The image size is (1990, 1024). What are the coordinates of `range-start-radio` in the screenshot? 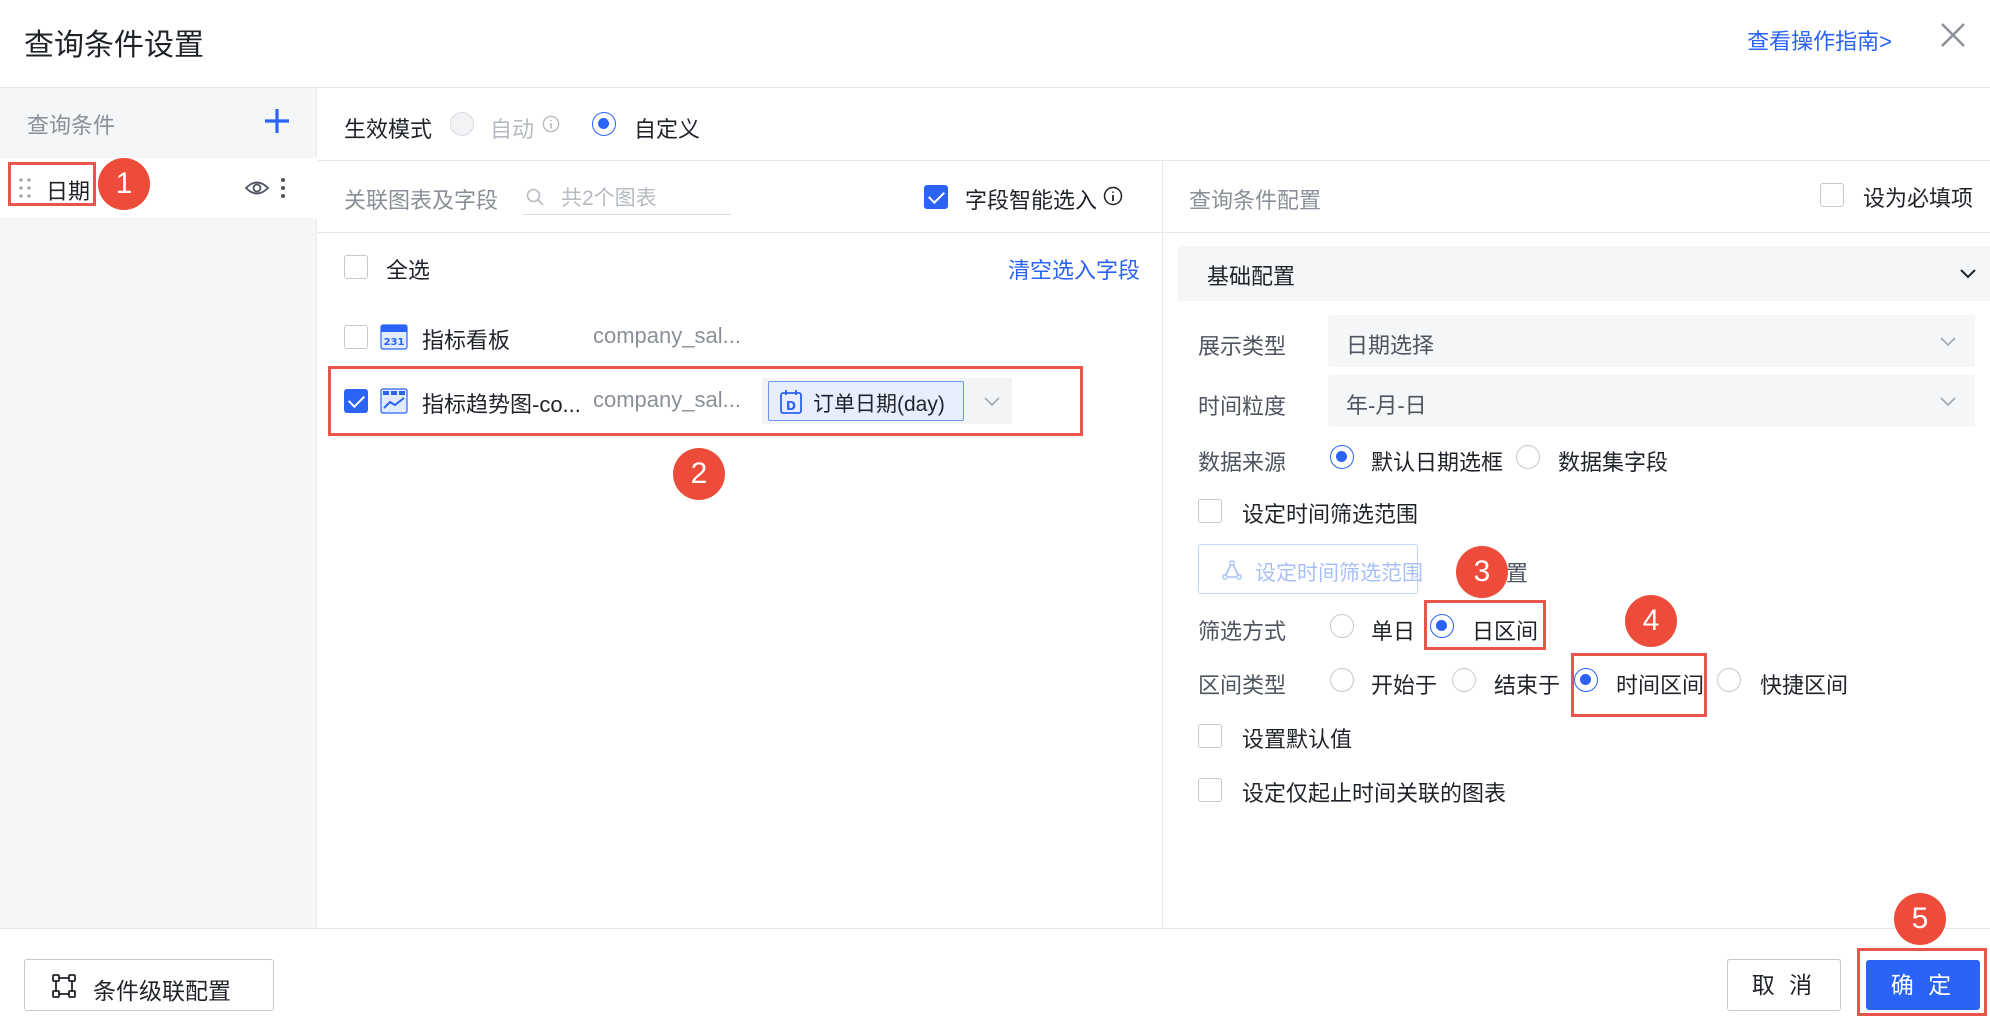 It's located at (1342, 680).